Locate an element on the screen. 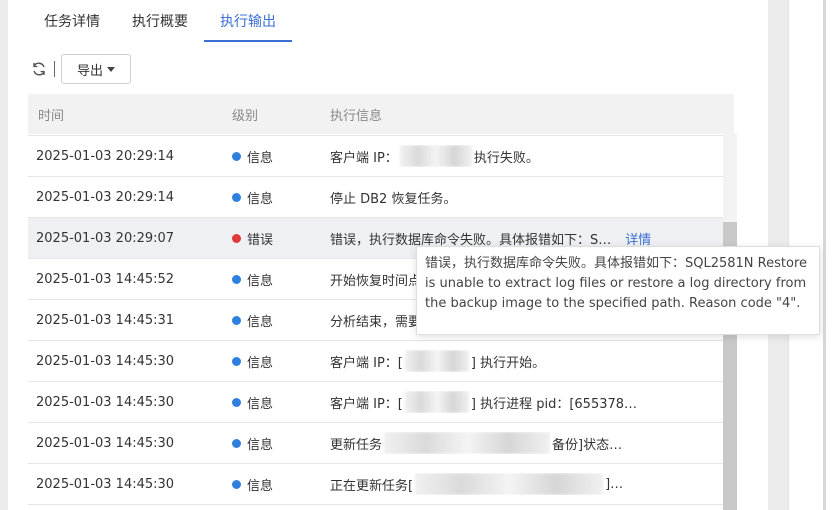 The height and width of the screenshot is (510, 836). message-text: 客户端 IP： is located at coordinates (364, 158).